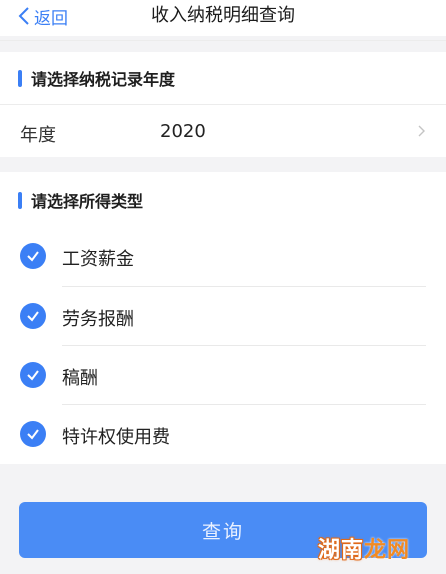 Image resolution: width=446 pixels, height=574 pixels. What do you see at coordinates (341, 550) in the screenshot?
I see `watermark-main: 湖南` at bounding box center [341, 550].